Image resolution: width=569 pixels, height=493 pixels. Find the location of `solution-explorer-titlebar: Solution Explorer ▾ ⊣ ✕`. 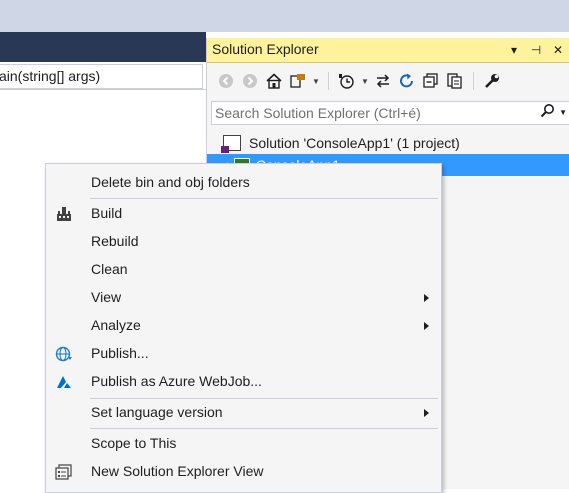

solution-explorer-titlebar: Solution Explorer ▾ ⊣ ✕ is located at coordinates (388, 50).